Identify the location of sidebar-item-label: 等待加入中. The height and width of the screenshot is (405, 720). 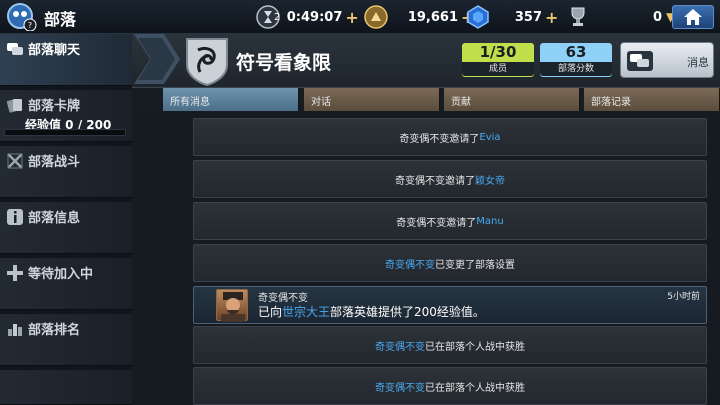
(61, 274).